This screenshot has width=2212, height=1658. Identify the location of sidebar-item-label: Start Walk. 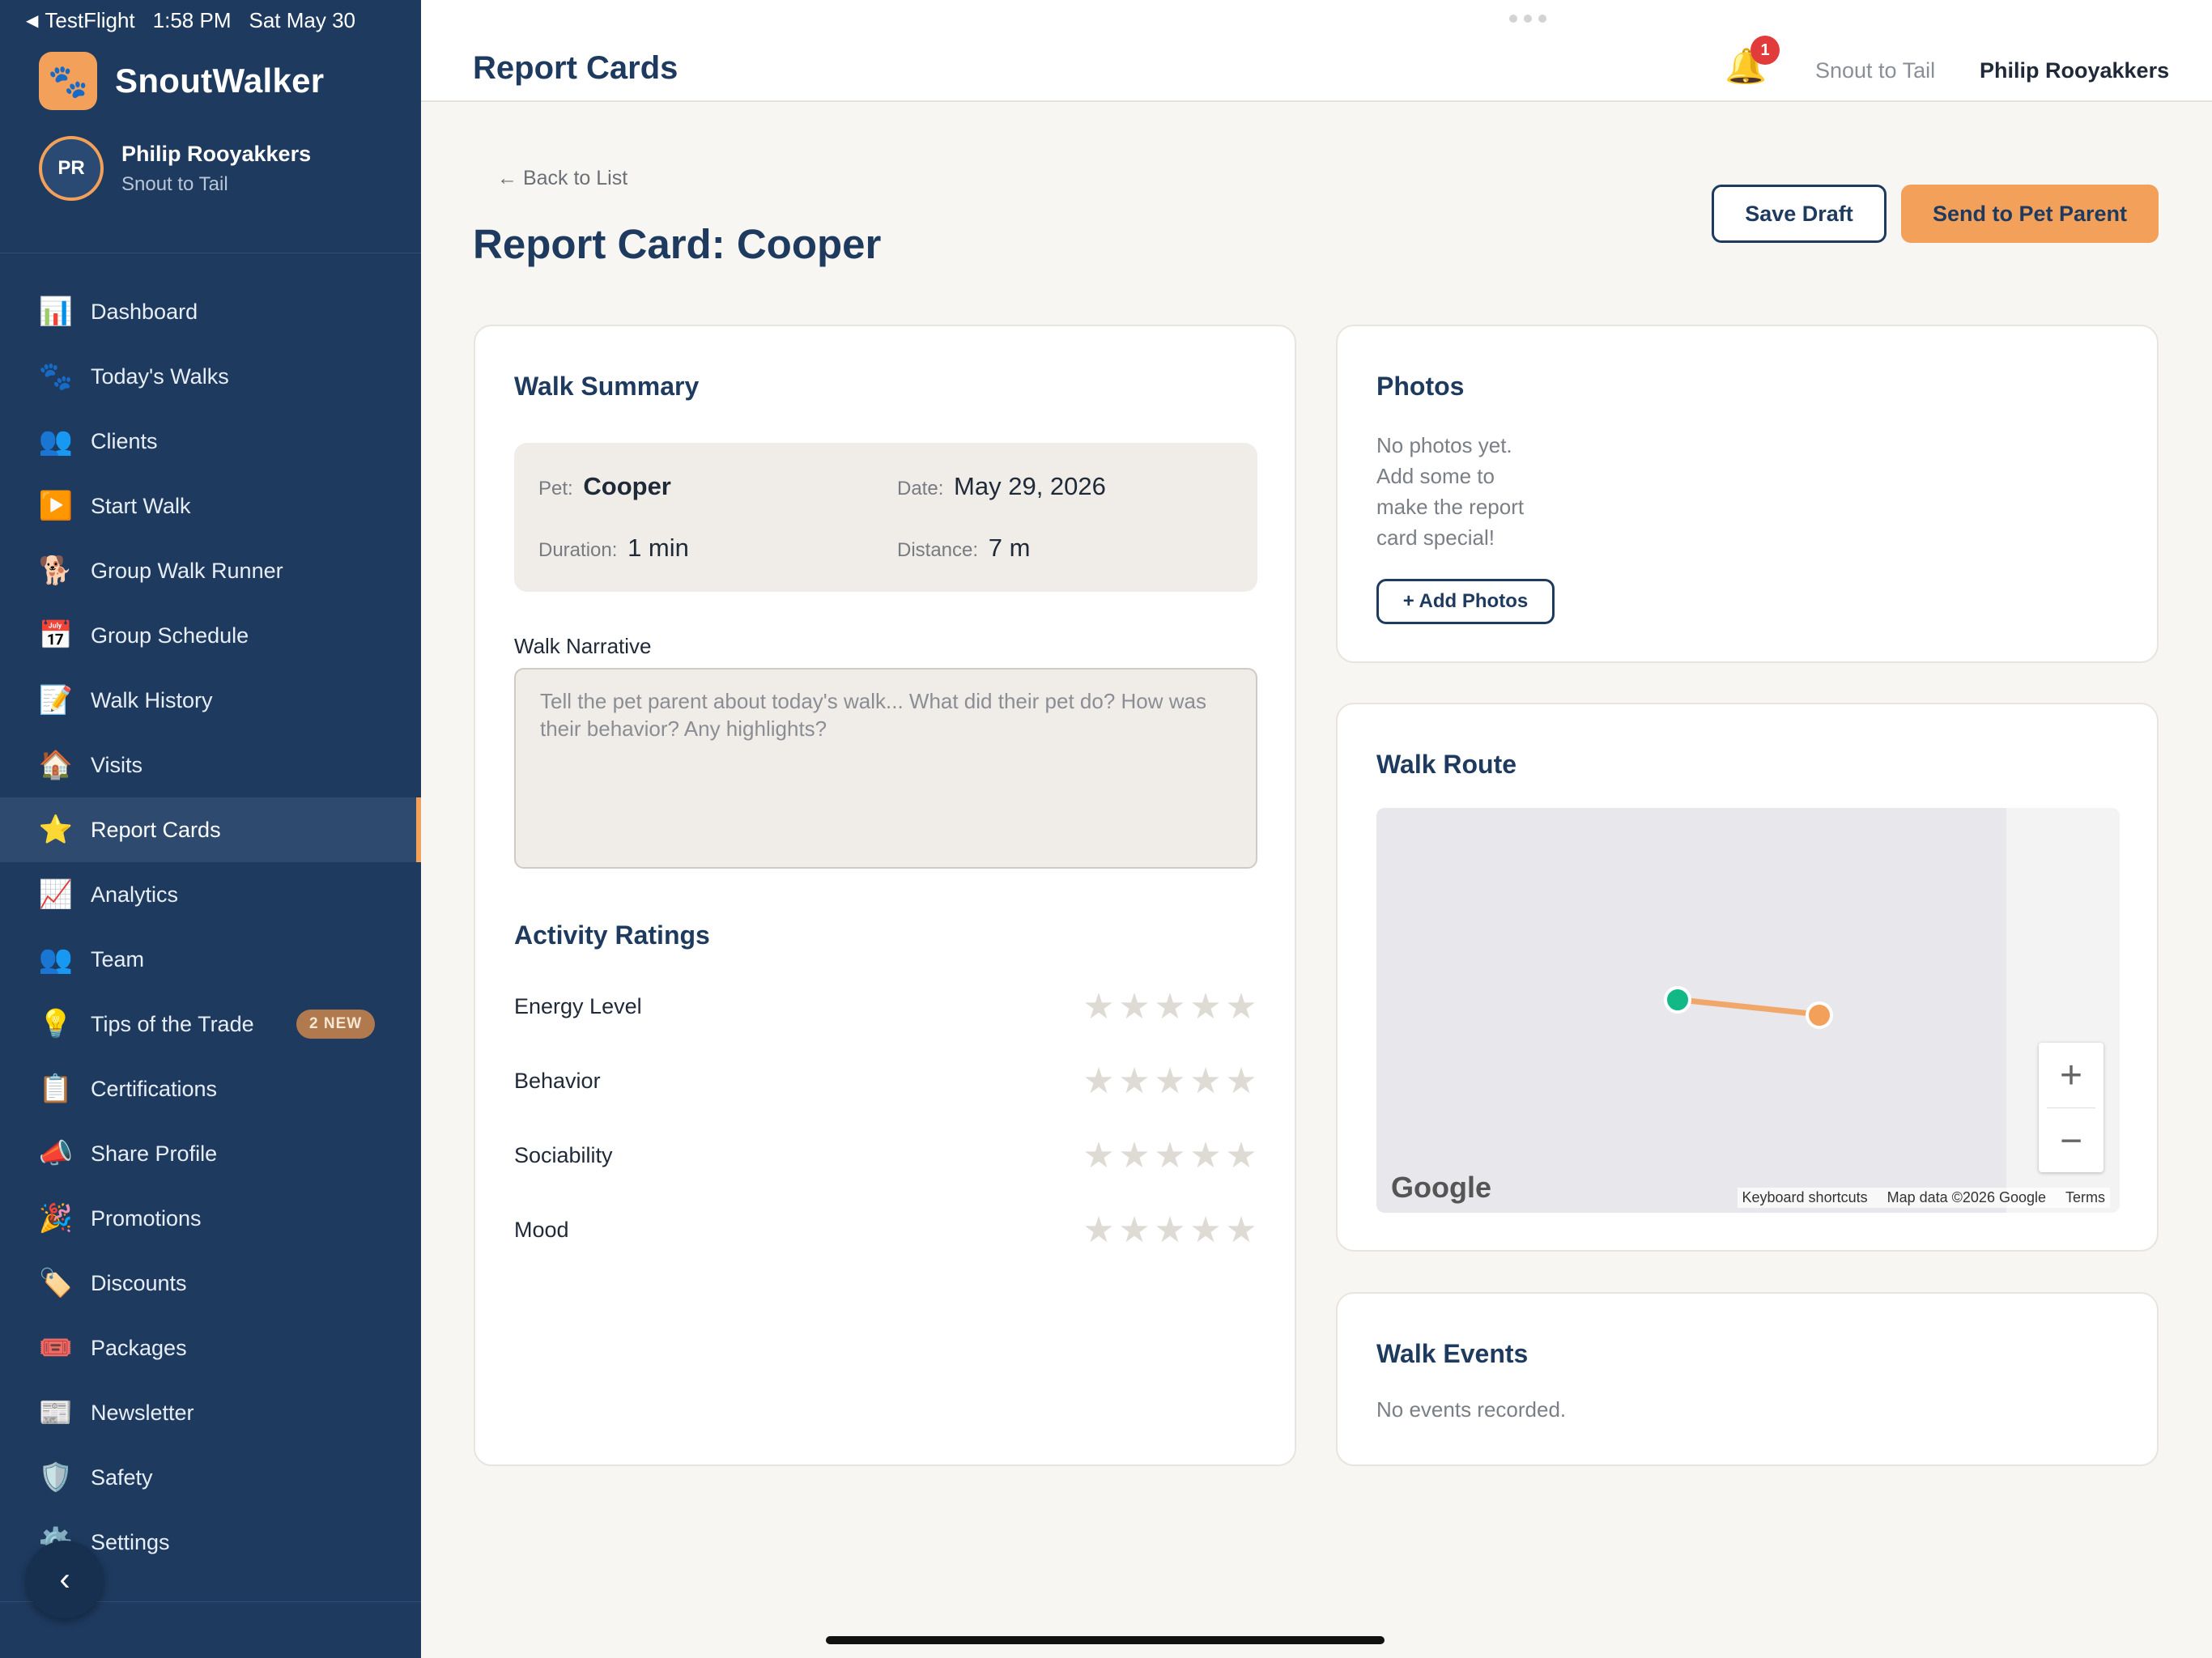
(141, 505).